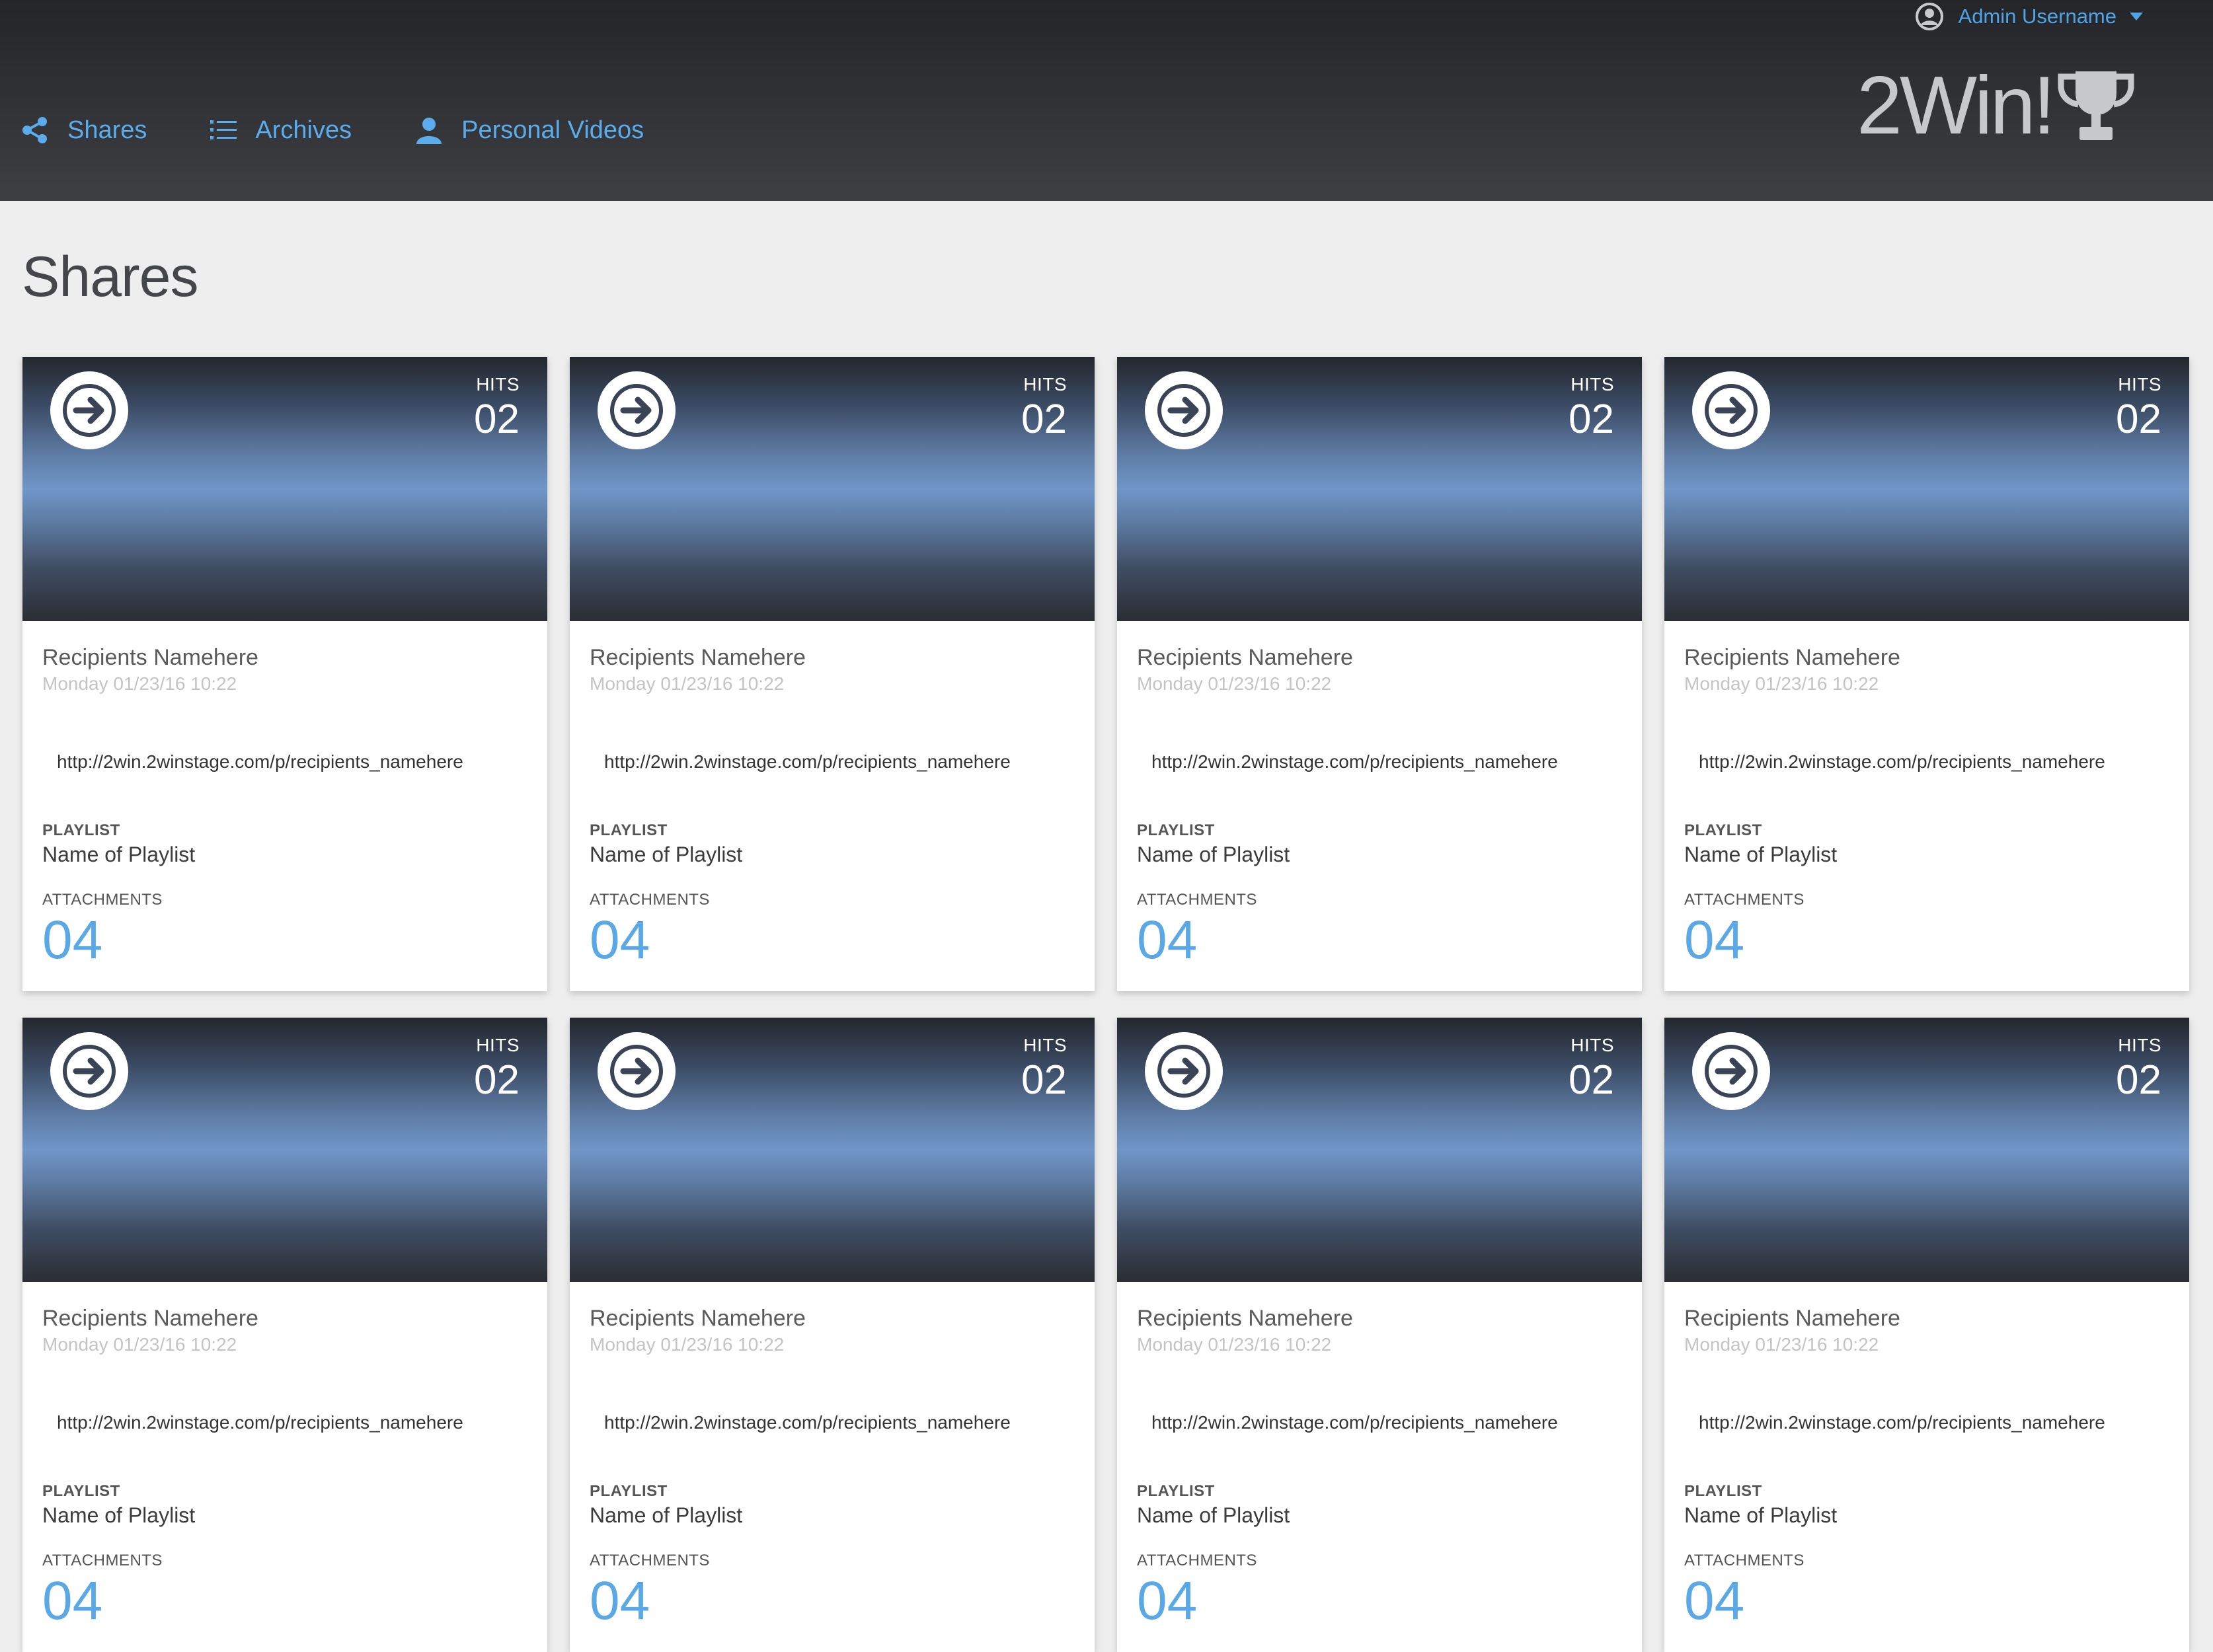 This screenshot has width=2213, height=1652. I want to click on nav-item-label: Shares, so click(107, 130).